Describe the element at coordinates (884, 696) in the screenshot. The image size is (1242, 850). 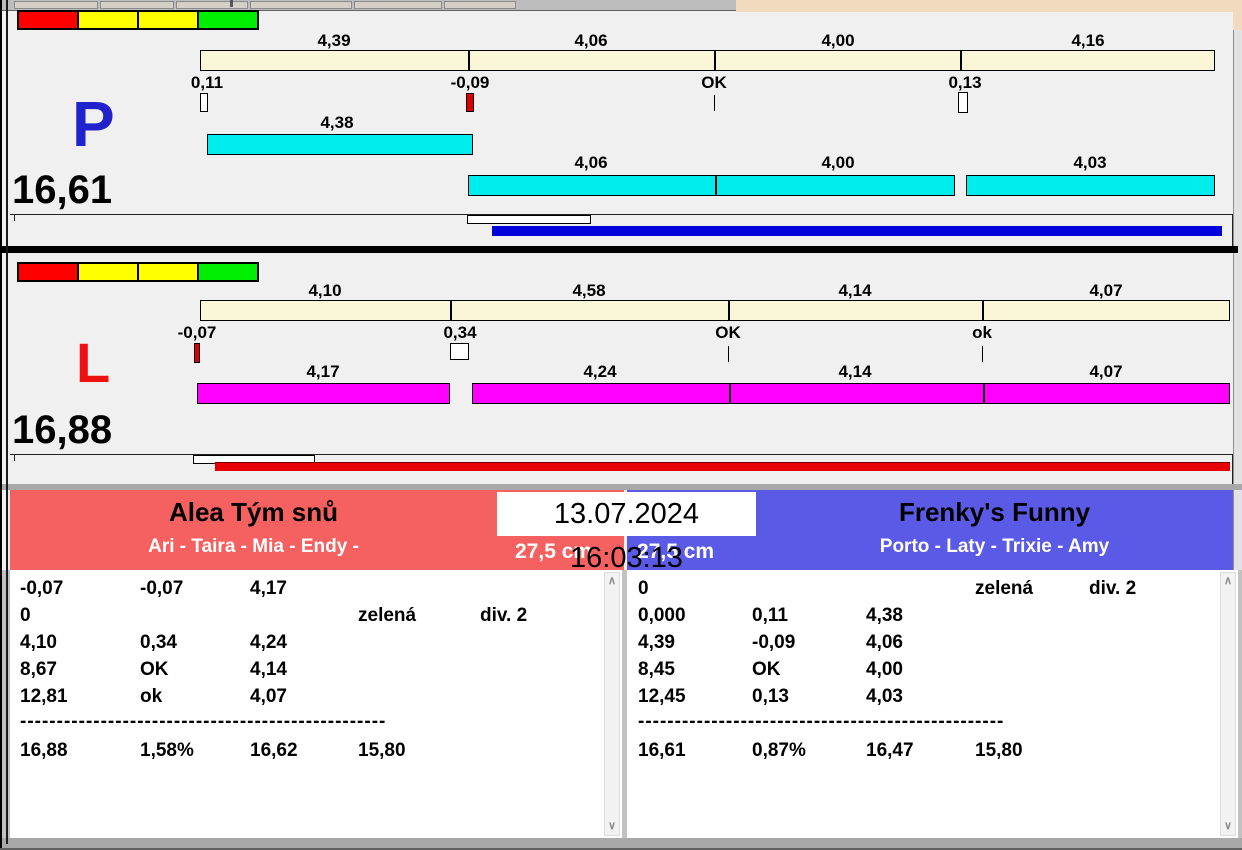
I see `table-cell: 4,03` at that location.